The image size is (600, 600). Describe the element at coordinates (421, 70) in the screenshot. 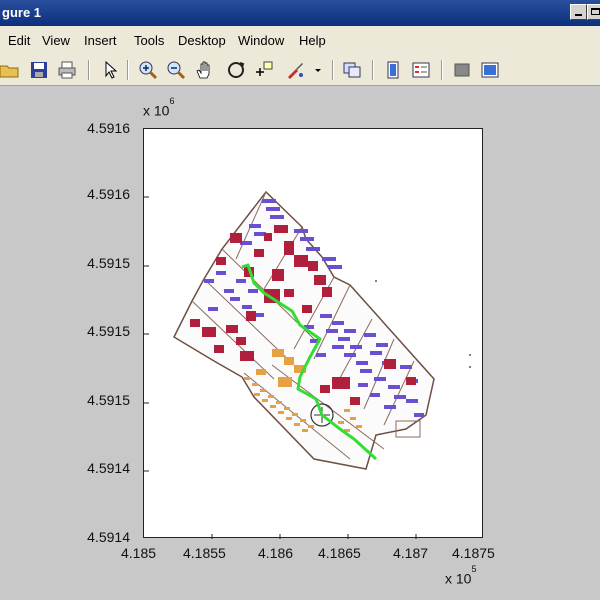

I see `legend-icon` at that location.